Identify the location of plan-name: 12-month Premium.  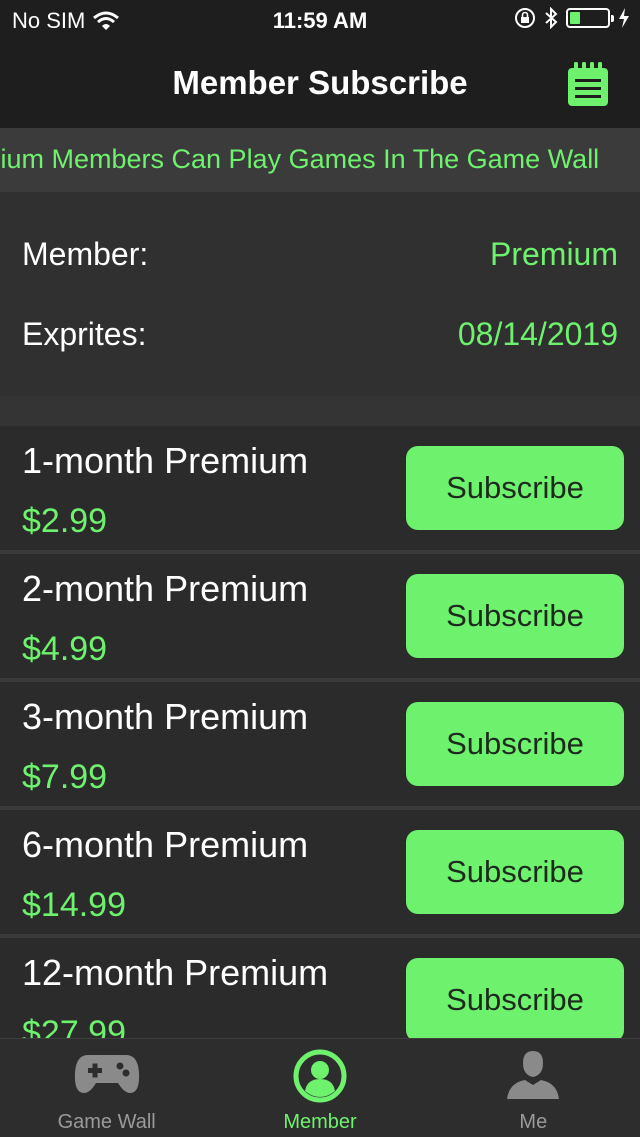
(175, 972).